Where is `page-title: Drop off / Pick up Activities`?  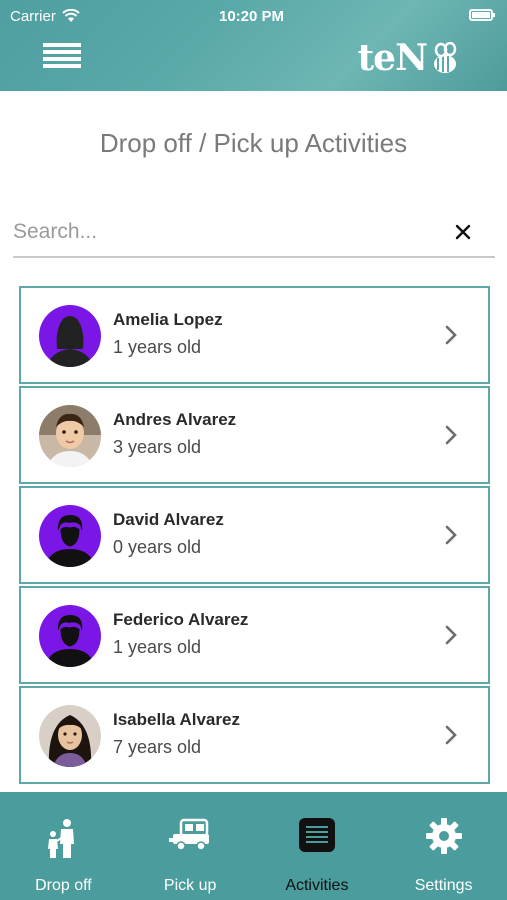
page-title: Drop off / Pick up Activities is located at coordinates (253, 143).